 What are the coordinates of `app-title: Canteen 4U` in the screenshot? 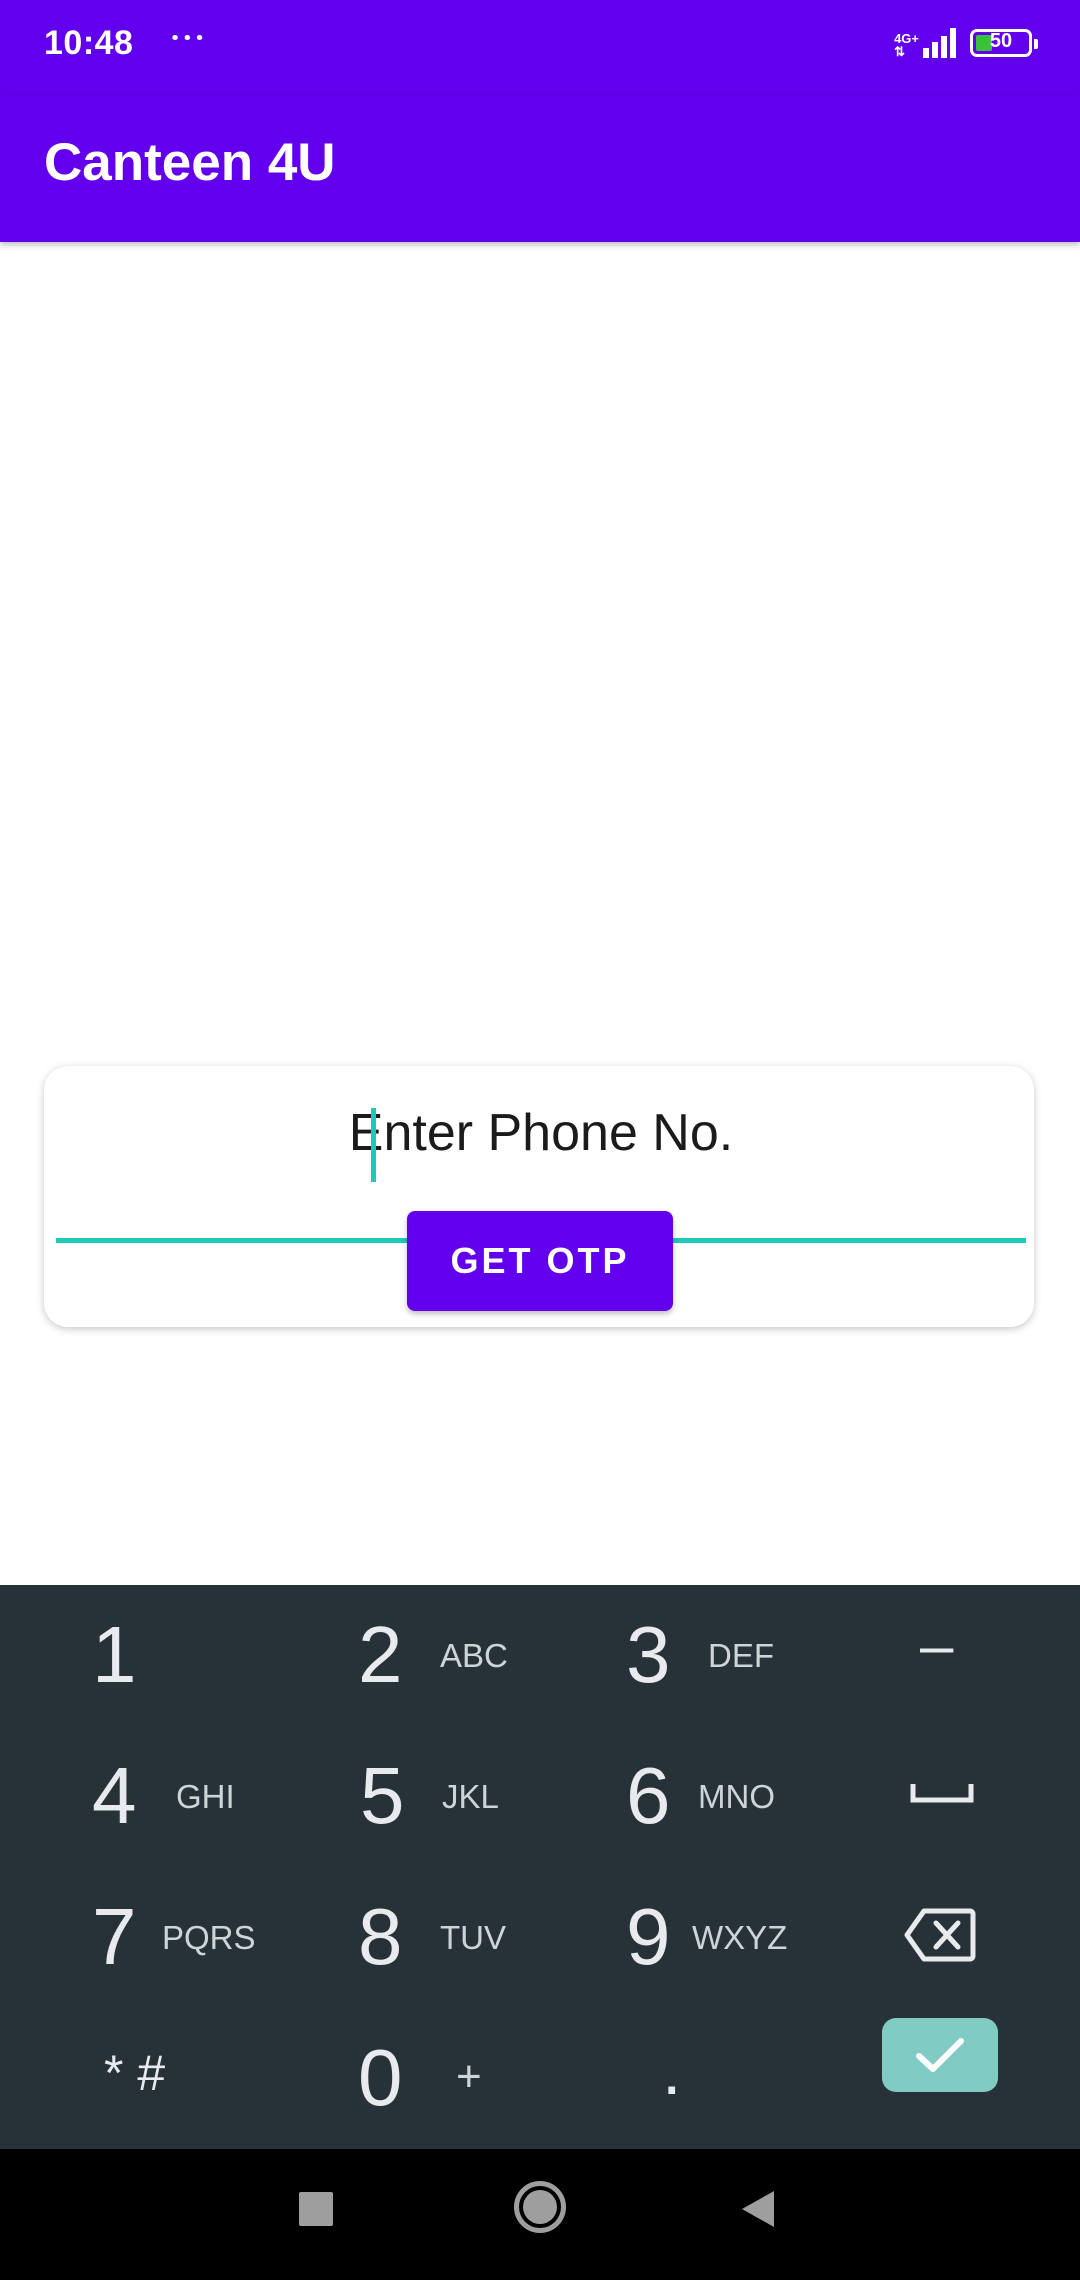 It's located at (190, 162).